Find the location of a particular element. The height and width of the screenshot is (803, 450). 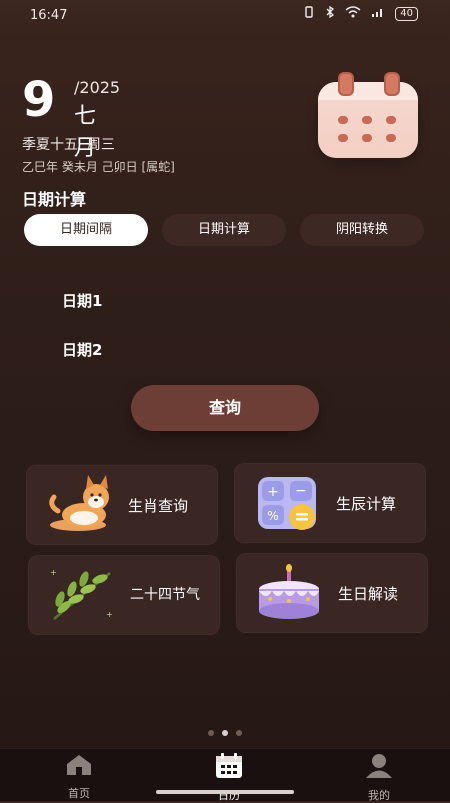

weekday: 周三 is located at coordinates (100, 145).